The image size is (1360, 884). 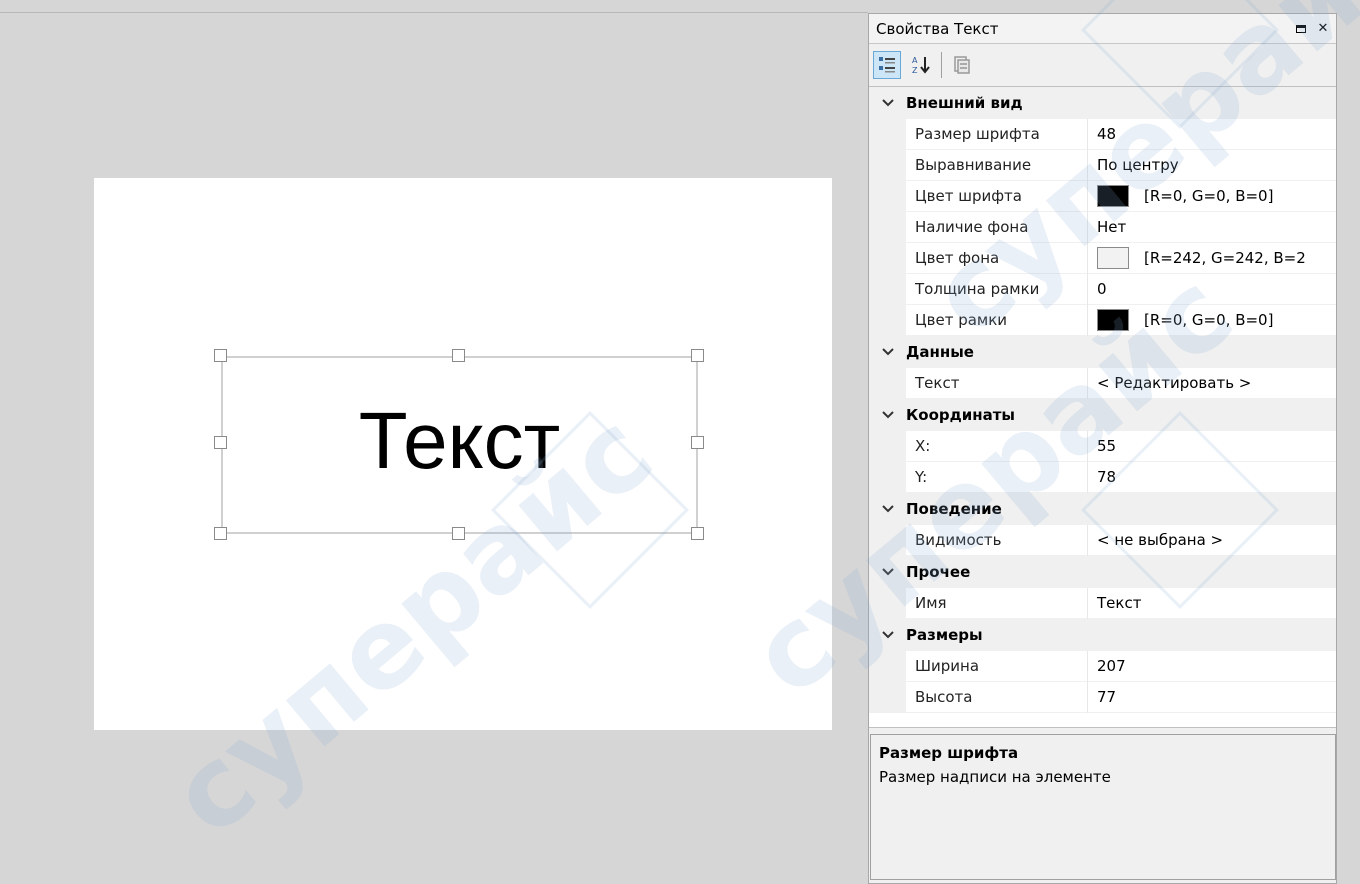 I want to click on property-row: Ширина 207, so click(x=1102, y=666).